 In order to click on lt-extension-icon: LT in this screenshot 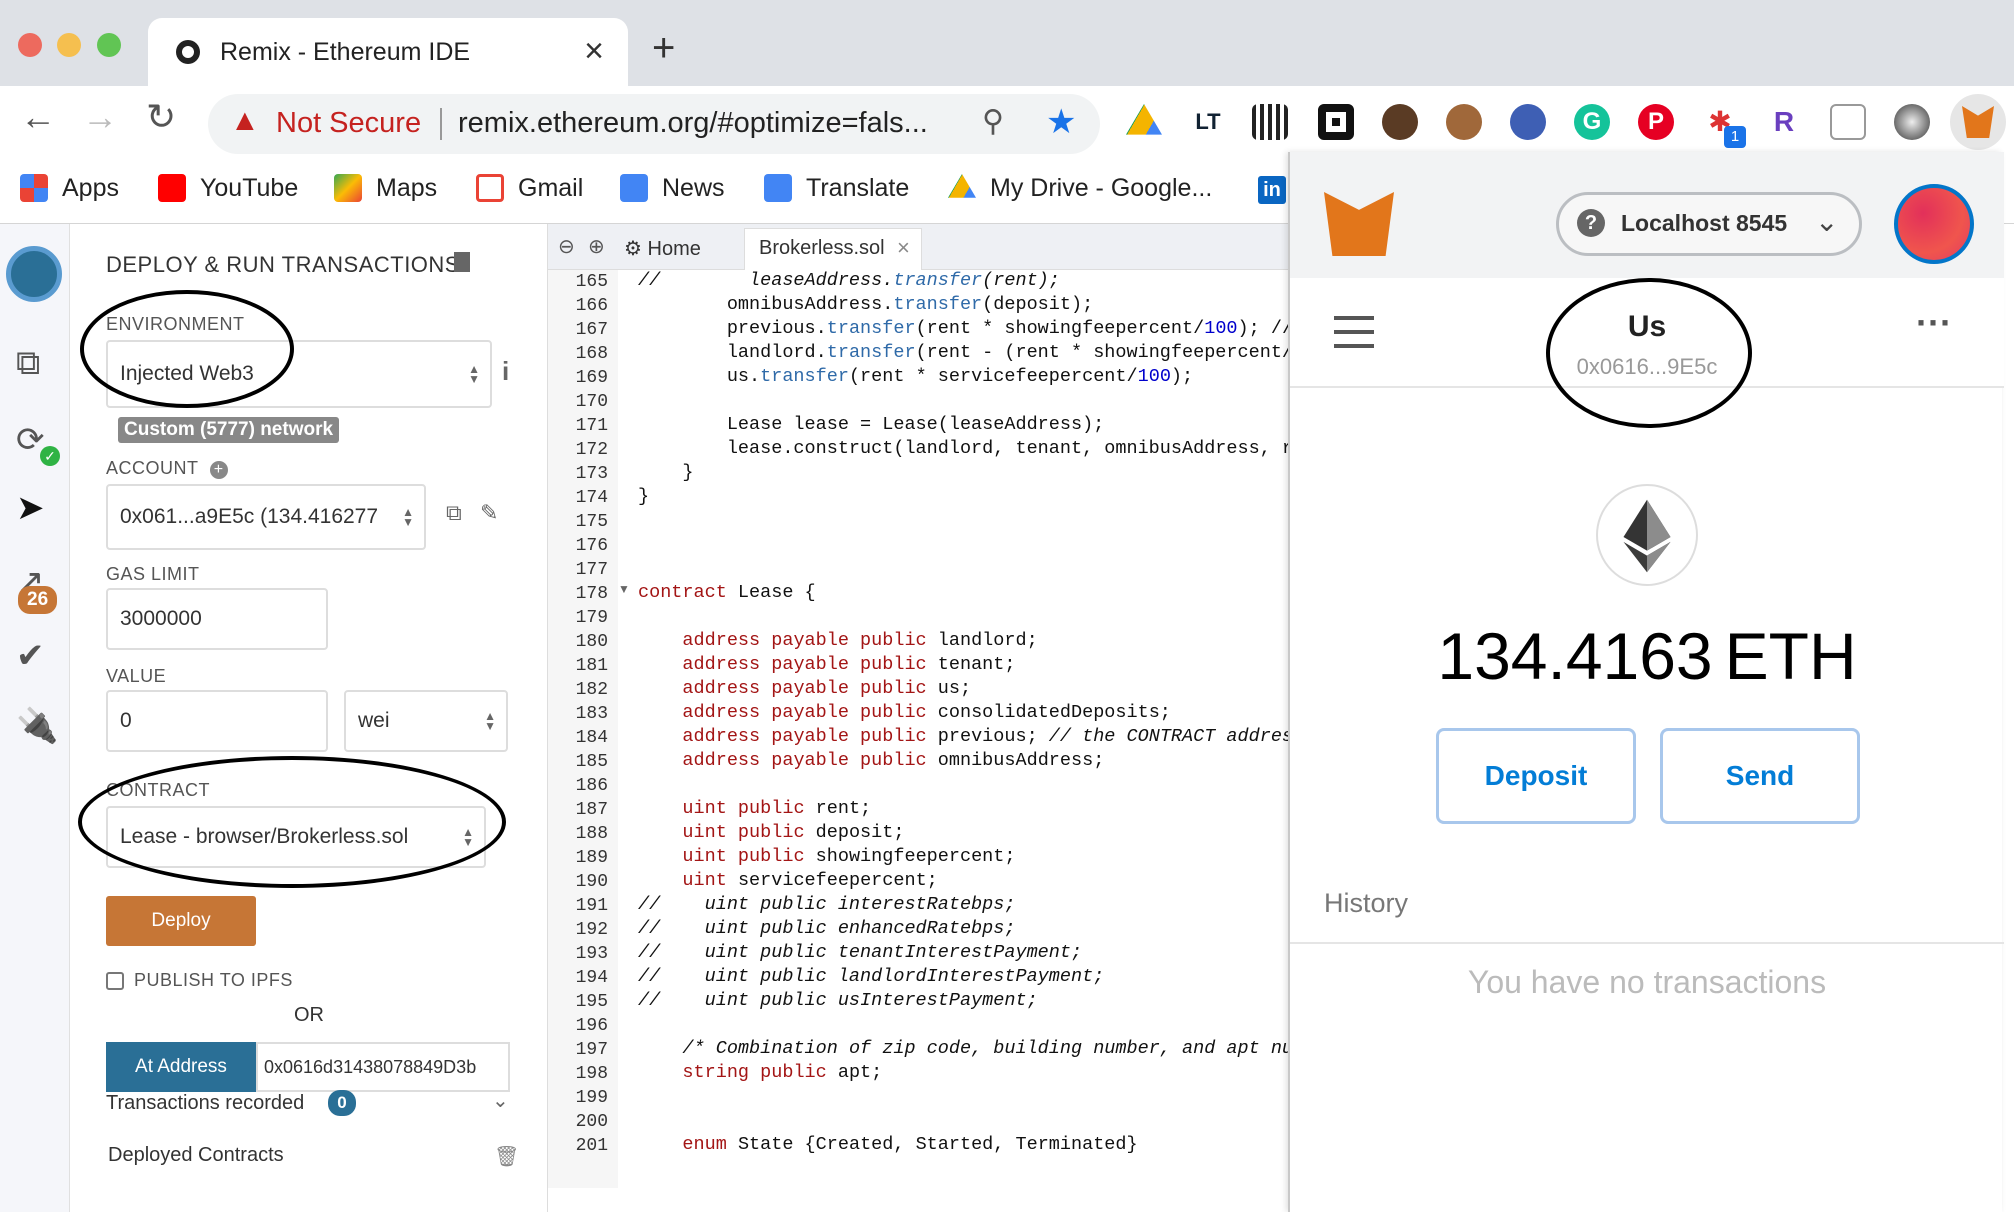, I will do `click(1208, 122)`.